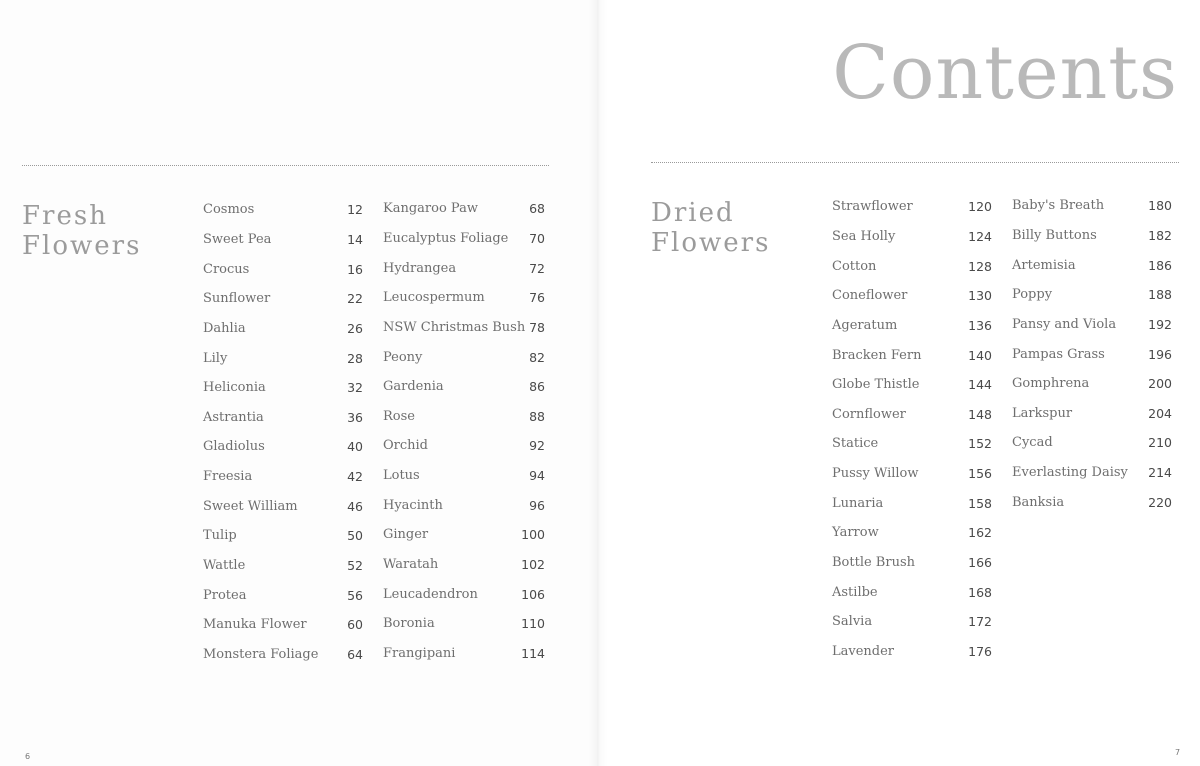 This screenshot has width=1200, height=766. What do you see at coordinates (858, 503) in the screenshot?
I see `toc-entry-title: Lunaria` at bounding box center [858, 503].